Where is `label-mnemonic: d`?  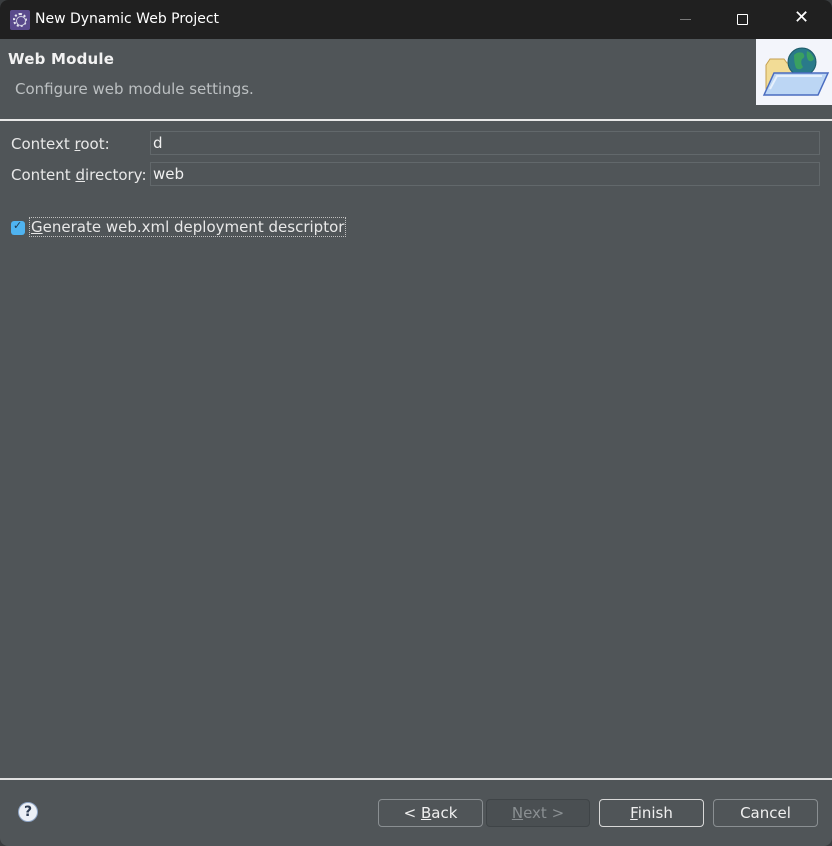
label-mnemonic: d is located at coordinates (80, 175).